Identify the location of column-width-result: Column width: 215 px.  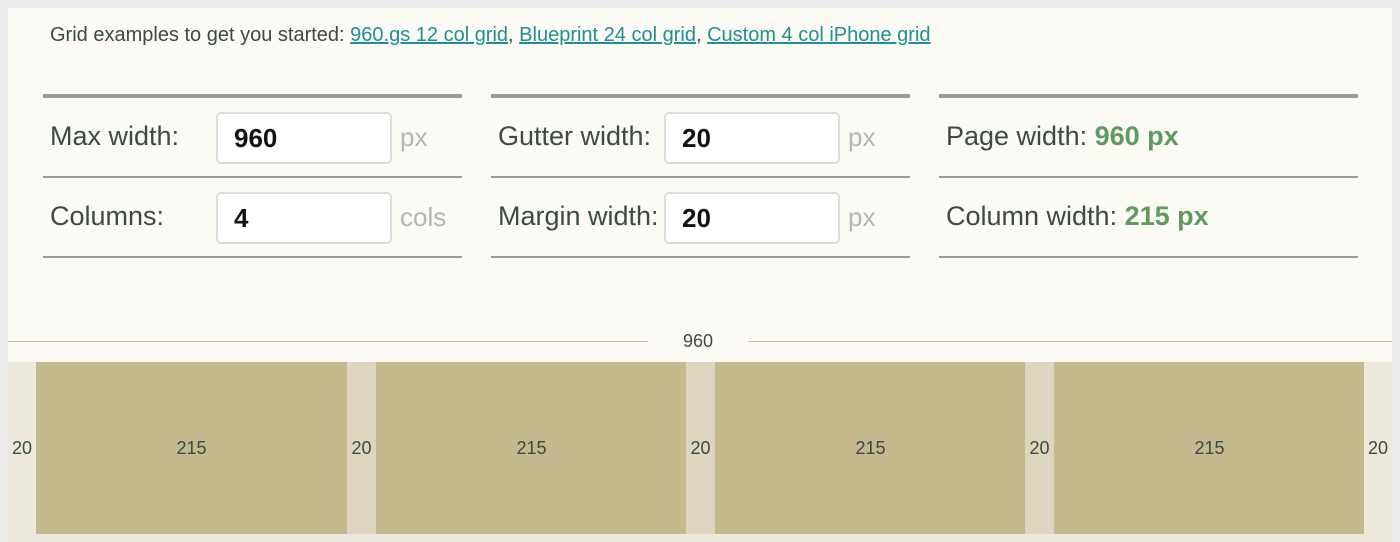
(1077, 216).